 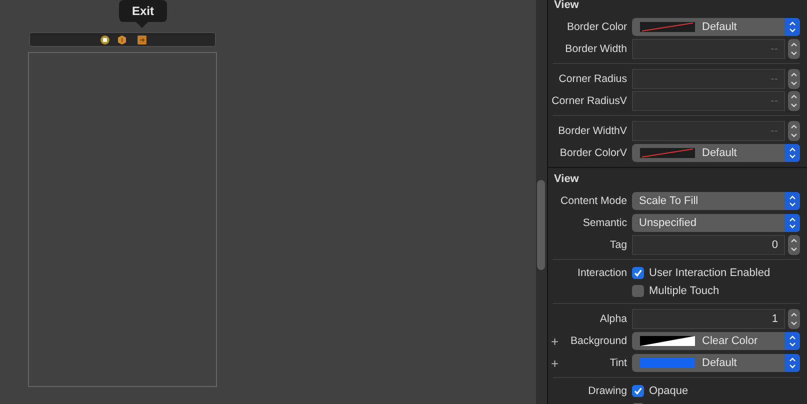 What do you see at coordinates (668, 391) in the screenshot?
I see `checkbox-label: Opaque` at bounding box center [668, 391].